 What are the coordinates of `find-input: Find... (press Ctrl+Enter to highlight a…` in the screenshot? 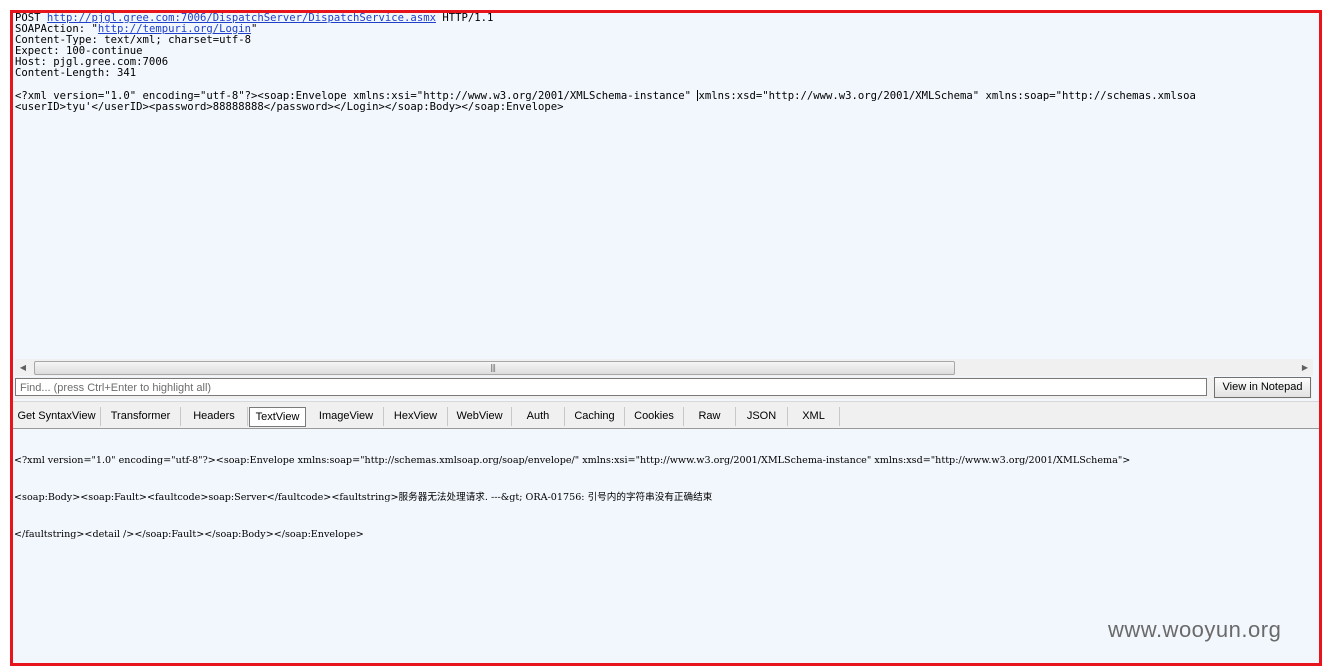 It's located at (611, 387).